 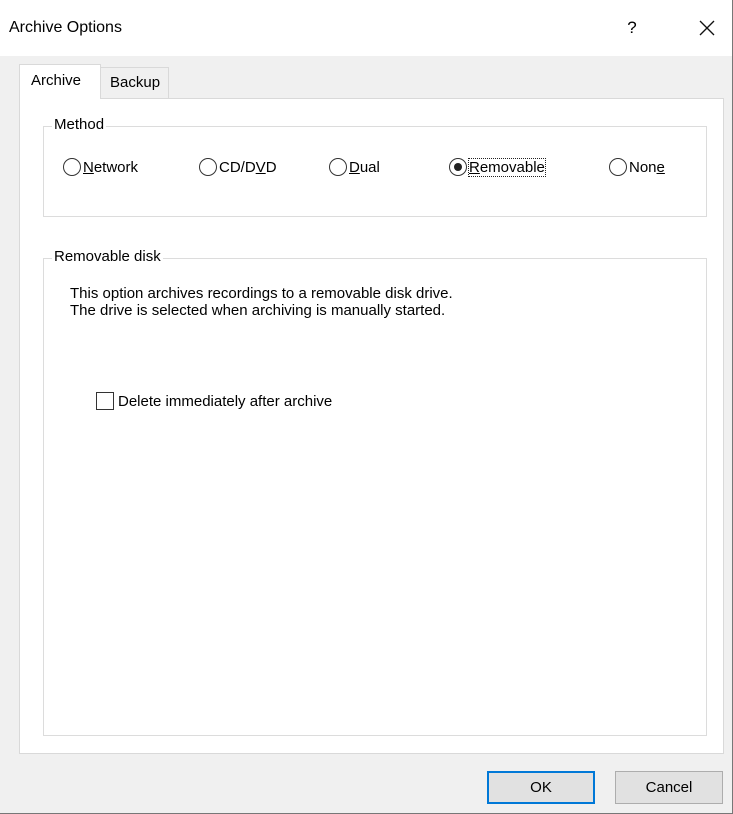 I want to click on cancel-button: Cancel, so click(x=669, y=787).